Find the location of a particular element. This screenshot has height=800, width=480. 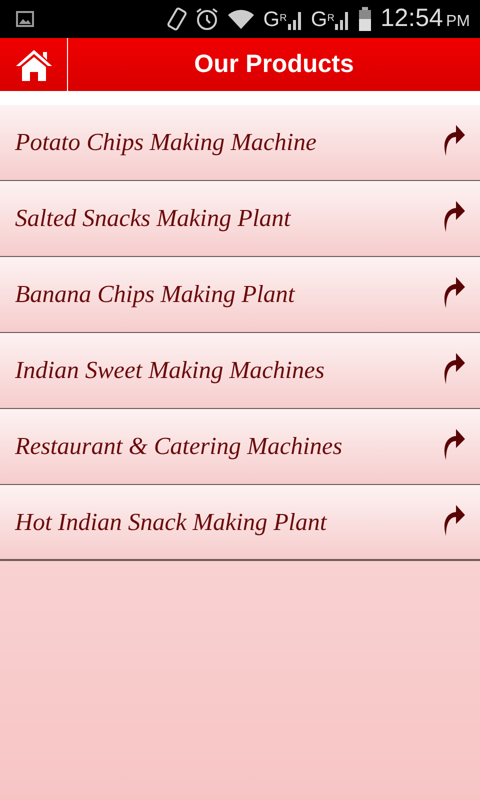

product-item: Restaurant & Catering Machines is located at coordinates (240, 447).